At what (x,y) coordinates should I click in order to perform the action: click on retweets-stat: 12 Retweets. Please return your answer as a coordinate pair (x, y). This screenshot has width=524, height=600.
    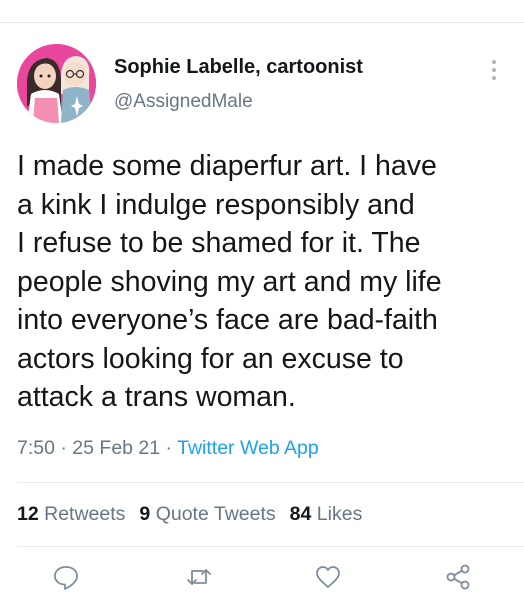
    Looking at the image, I should click on (71, 514).